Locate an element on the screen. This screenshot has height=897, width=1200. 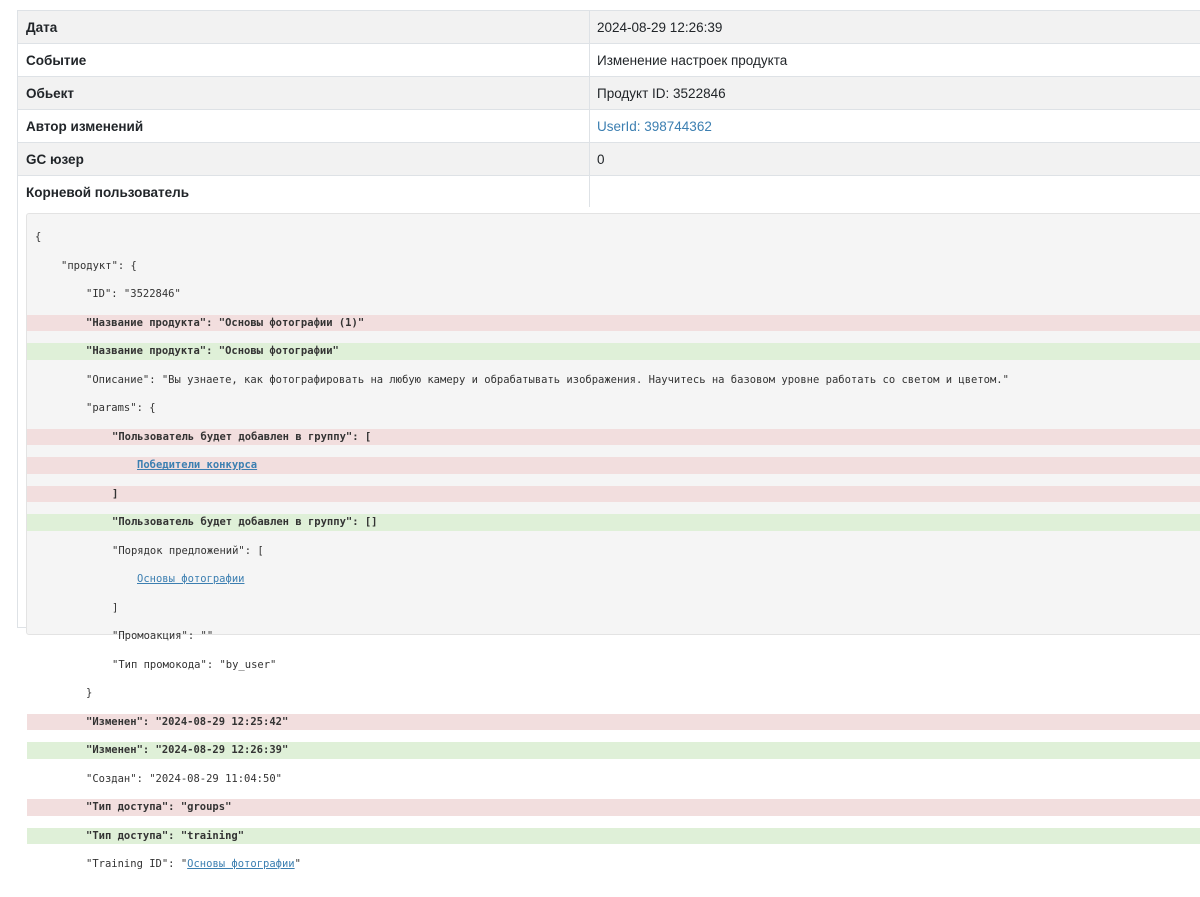
author-label: Автор изменений is located at coordinates (304, 126).